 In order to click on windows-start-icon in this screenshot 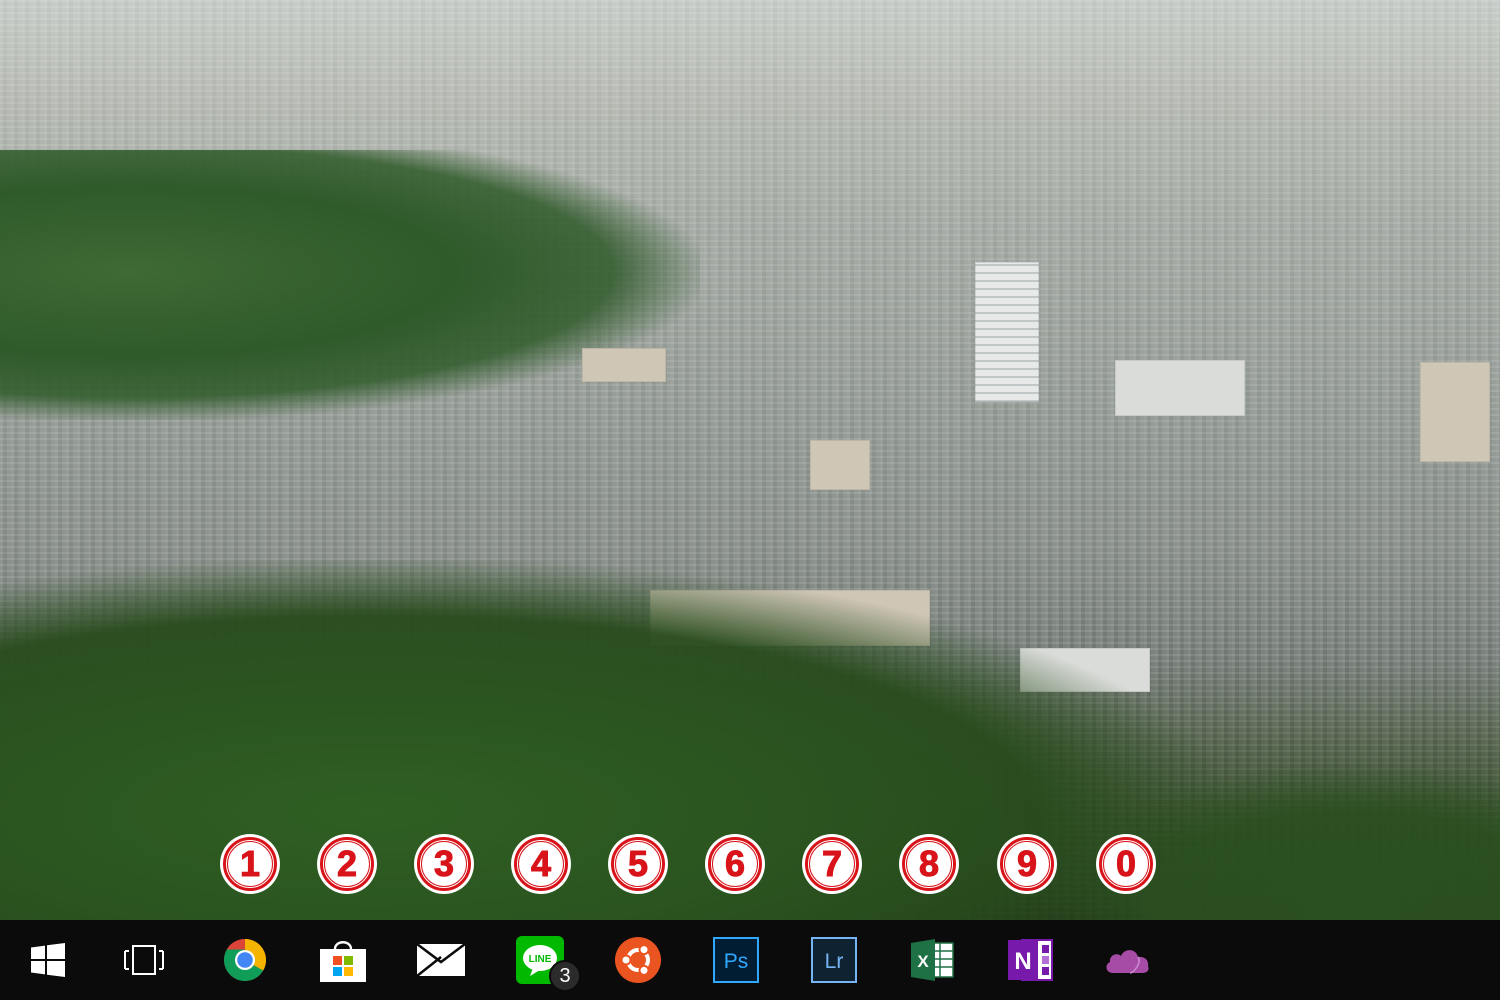, I will do `click(48, 960)`.